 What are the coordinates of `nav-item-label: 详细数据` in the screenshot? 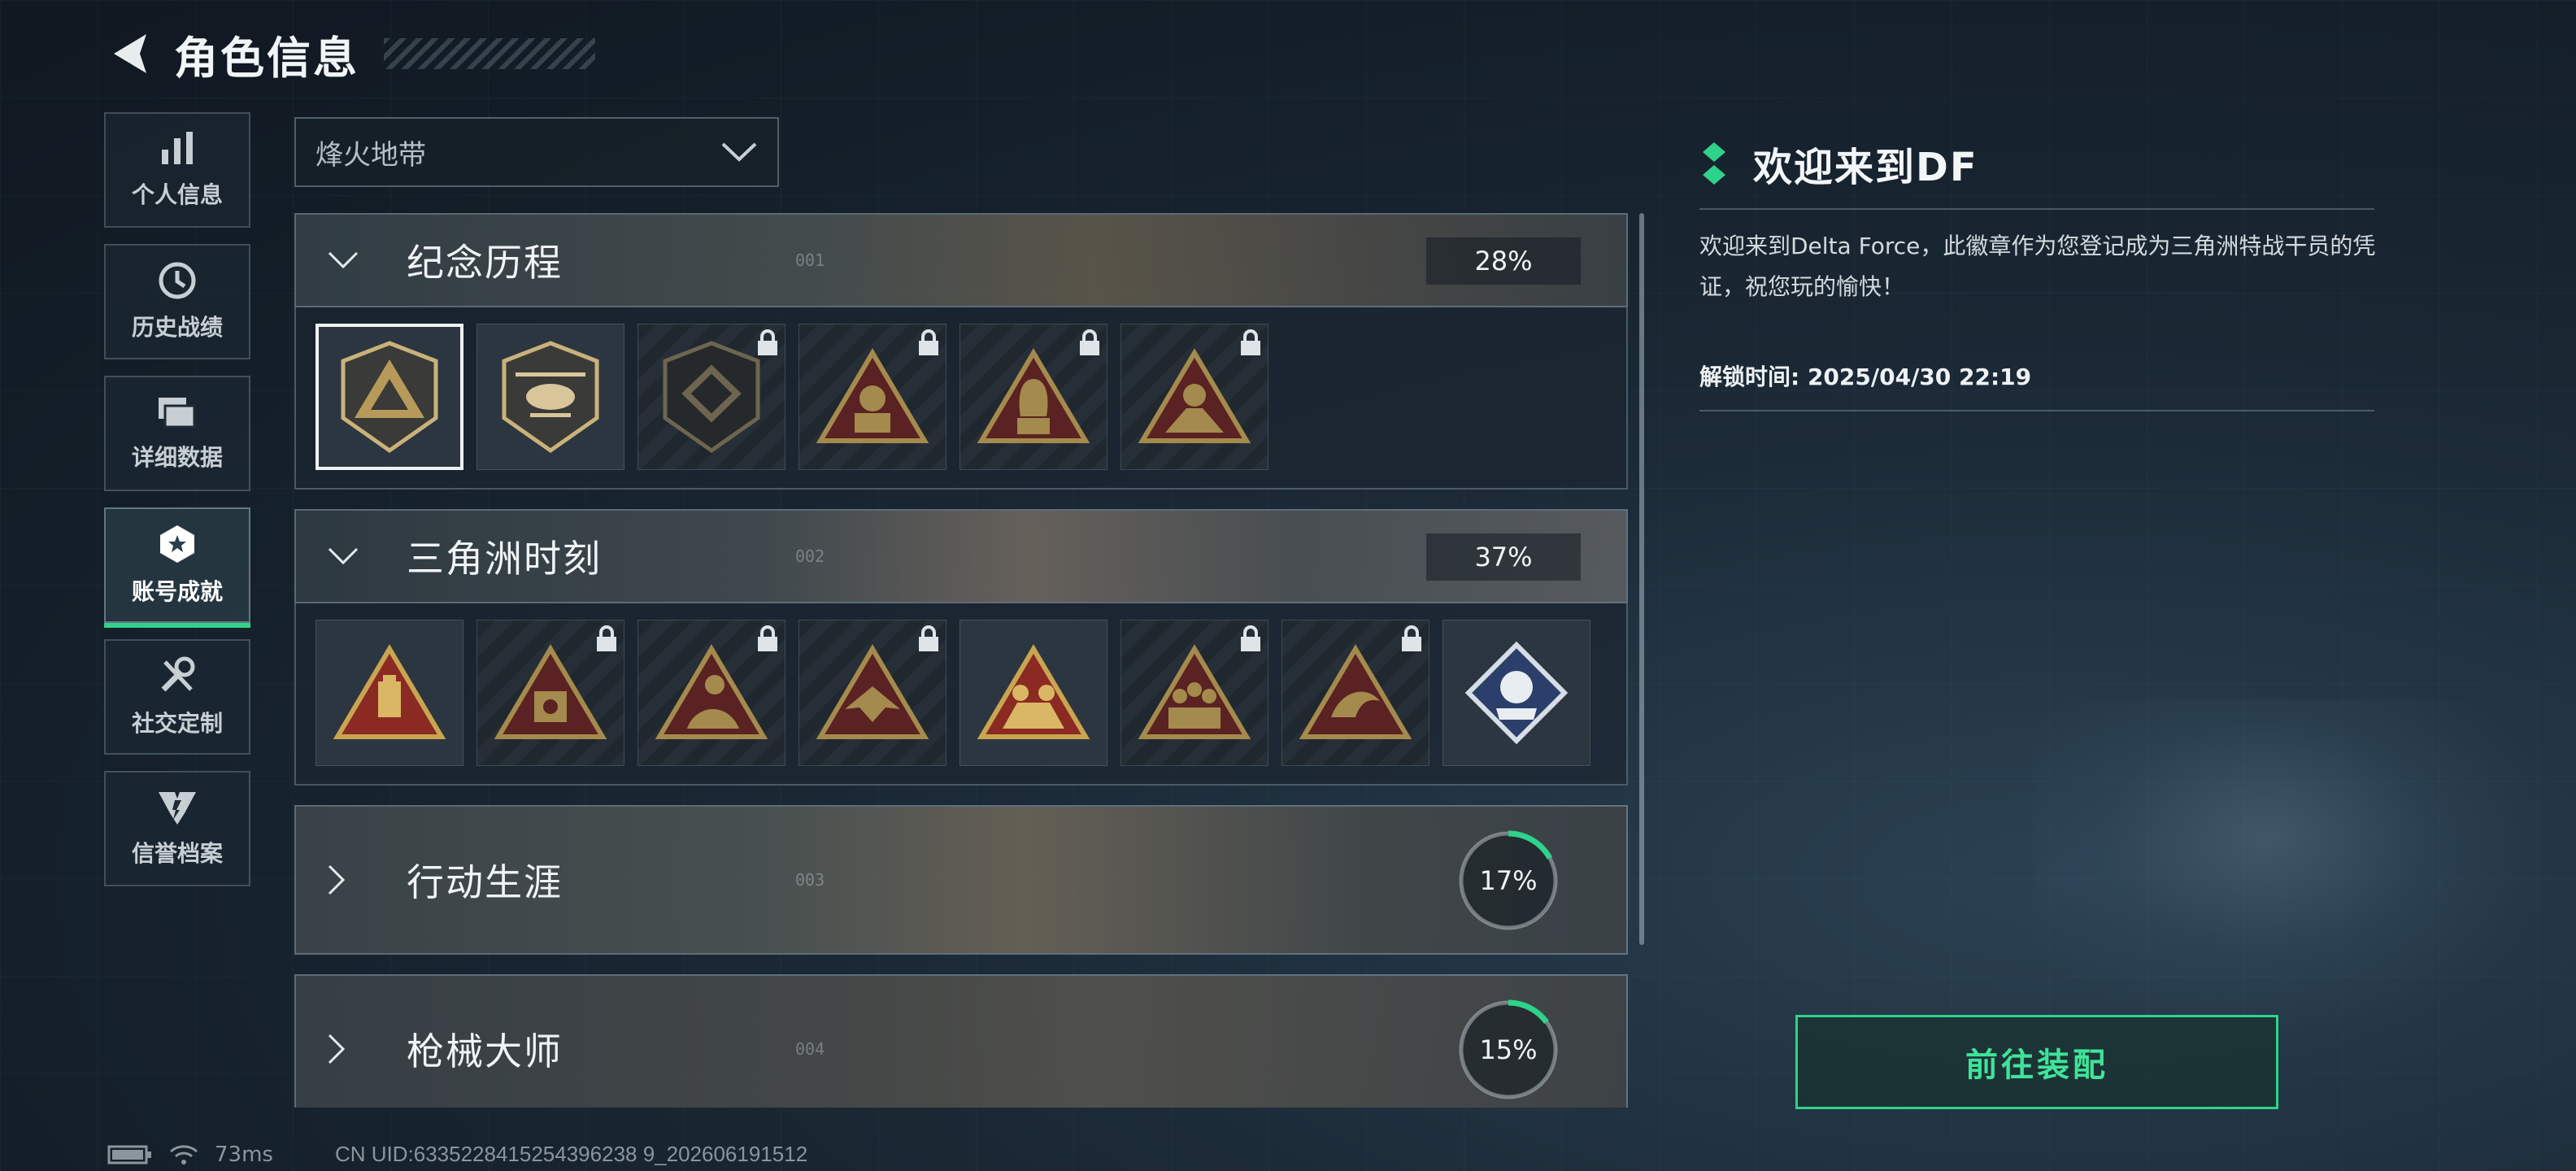 It's located at (177, 457).